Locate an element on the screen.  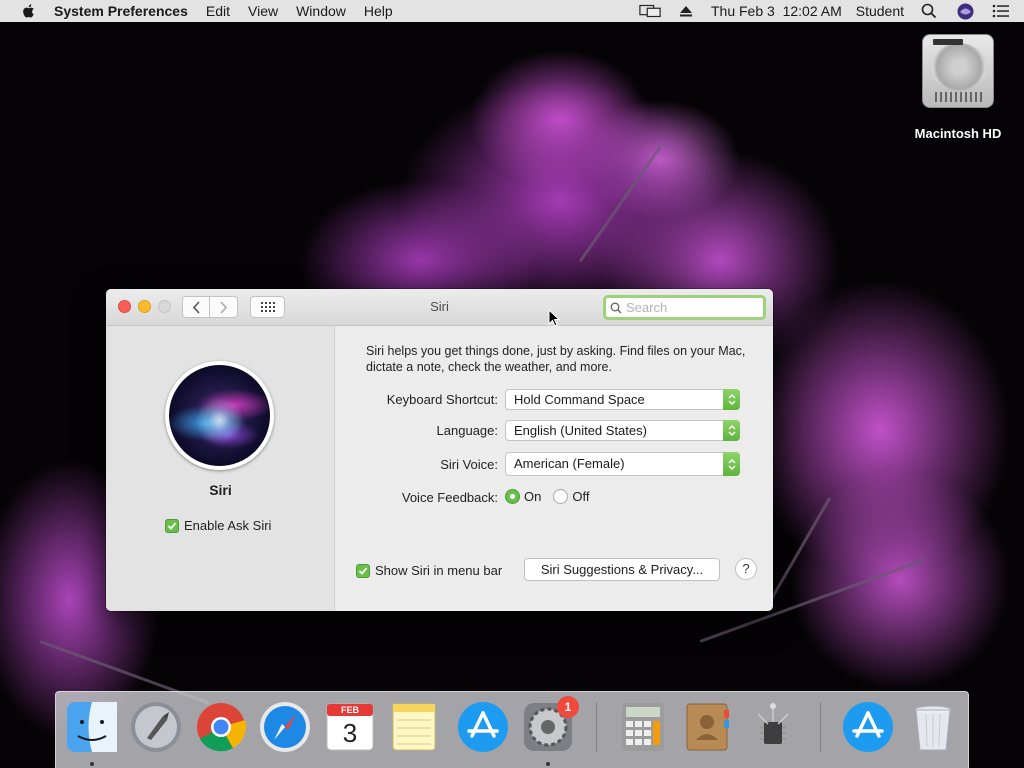
chrome-icon is located at coordinates (221, 727).